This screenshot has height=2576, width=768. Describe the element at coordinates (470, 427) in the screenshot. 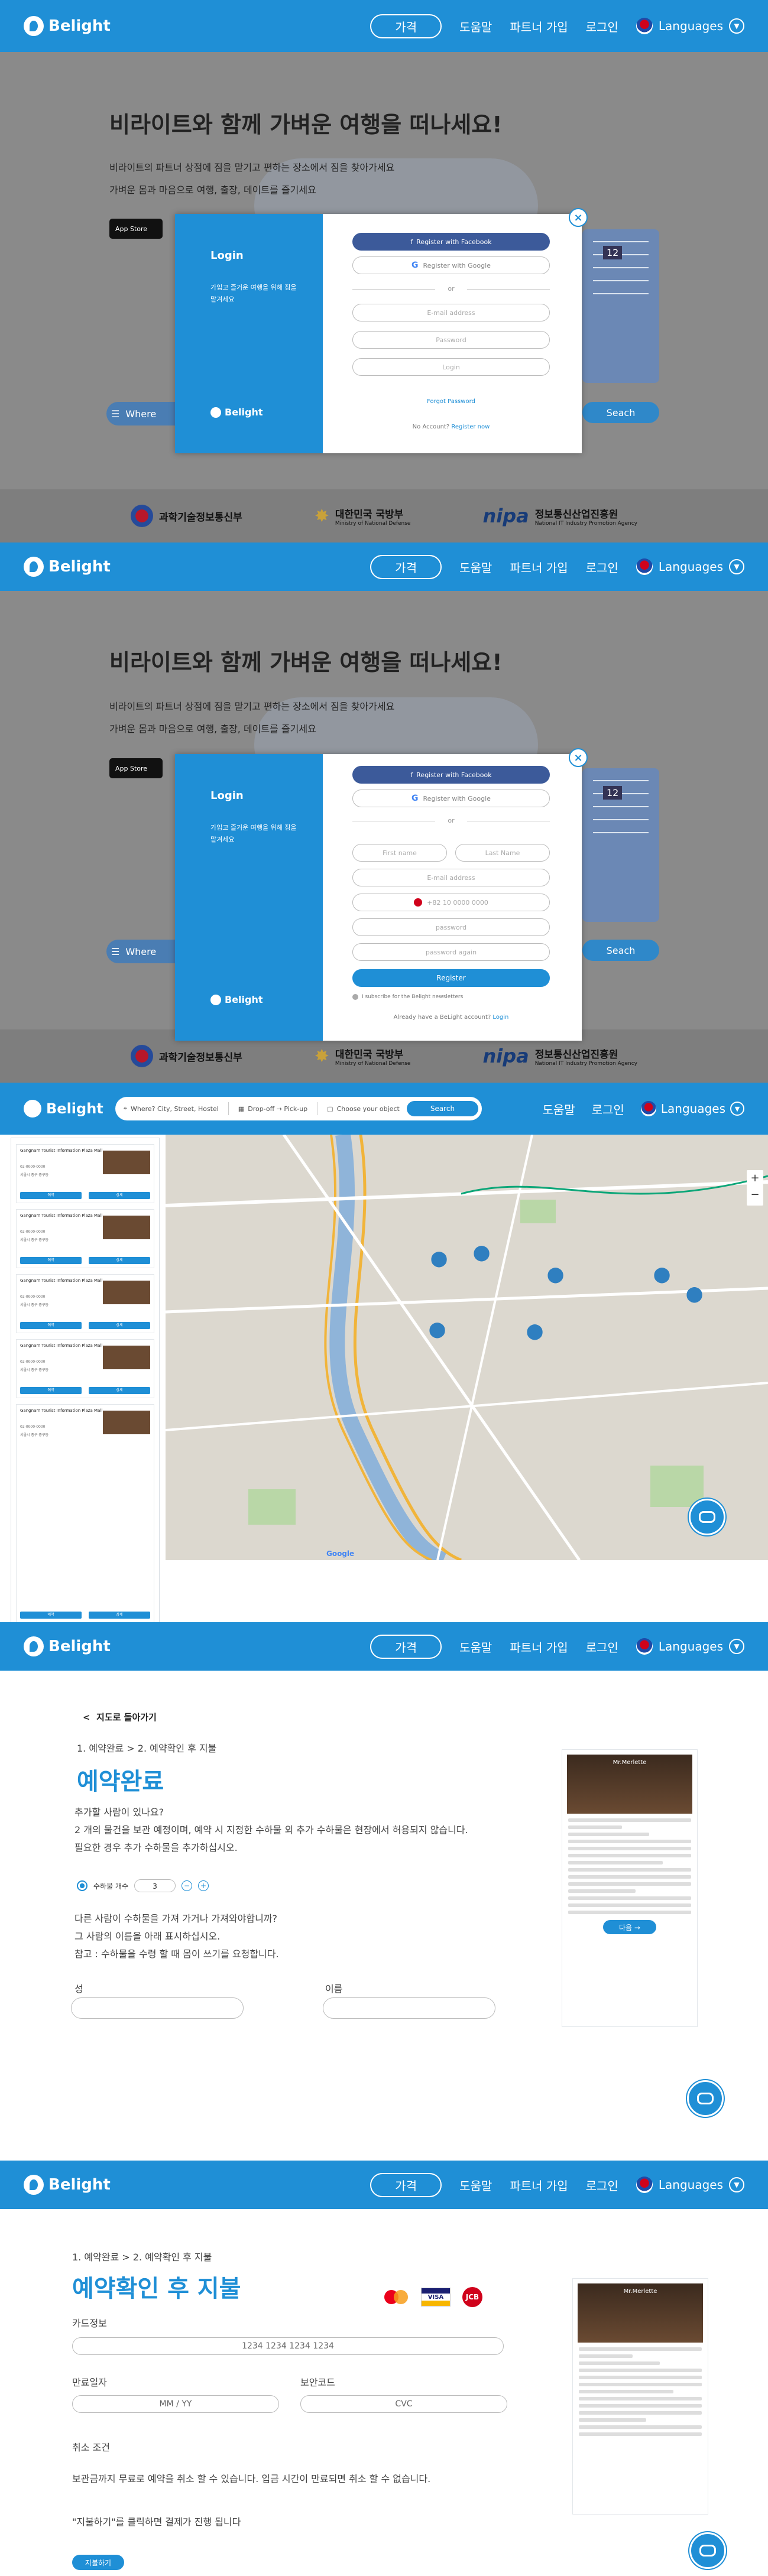

I see `register-now-link: Register now` at that location.